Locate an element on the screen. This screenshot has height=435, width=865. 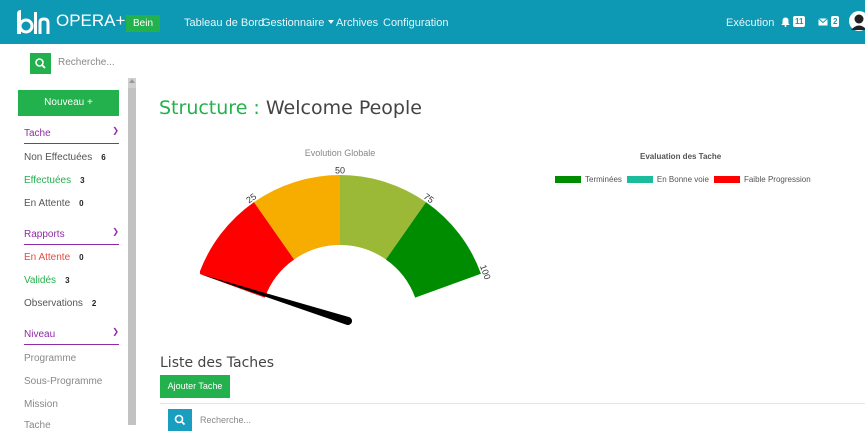
legend-item-en-bonne-voie: En Bonne voie is located at coordinates (668, 179).